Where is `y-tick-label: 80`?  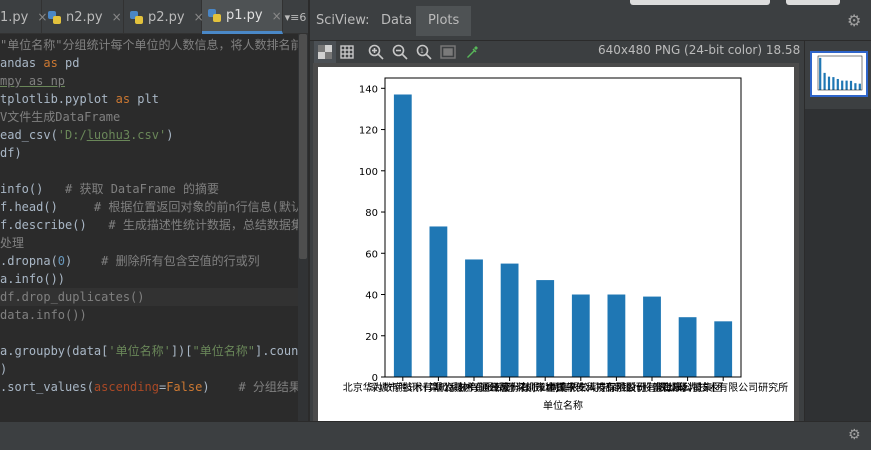
y-tick-label: 80 is located at coordinates (371, 213).